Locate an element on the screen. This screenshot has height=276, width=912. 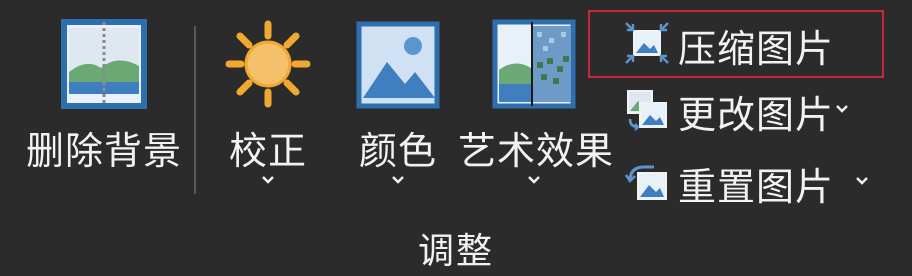
color-label: 颜色 is located at coordinates (397, 151).